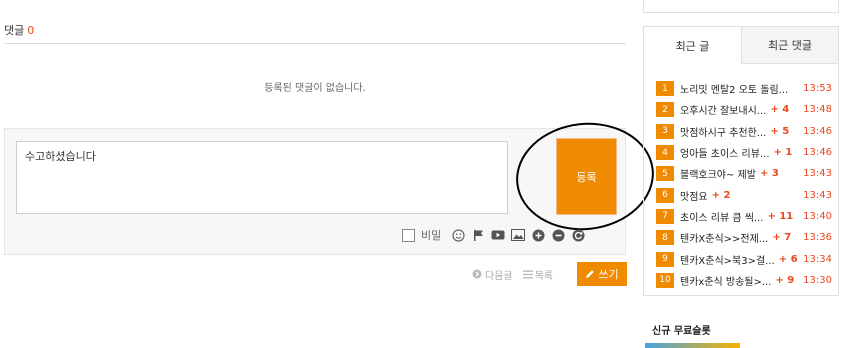  I want to click on write-label: 쓰기, so click(608, 274).